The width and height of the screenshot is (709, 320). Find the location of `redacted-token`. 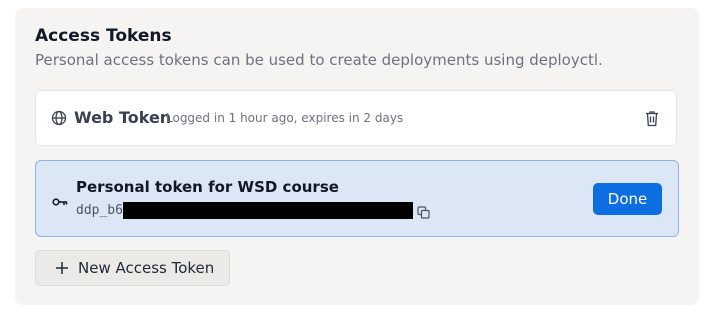

redacted-token is located at coordinates (267, 210).